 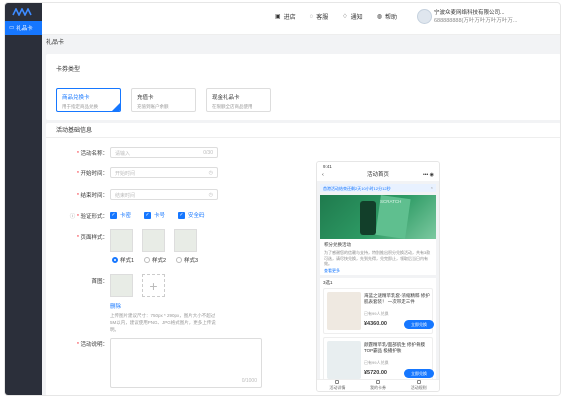 What do you see at coordinates (73, 217) in the screenshot?
I see `help-circle-icon: ⓘ` at bounding box center [73, 217].